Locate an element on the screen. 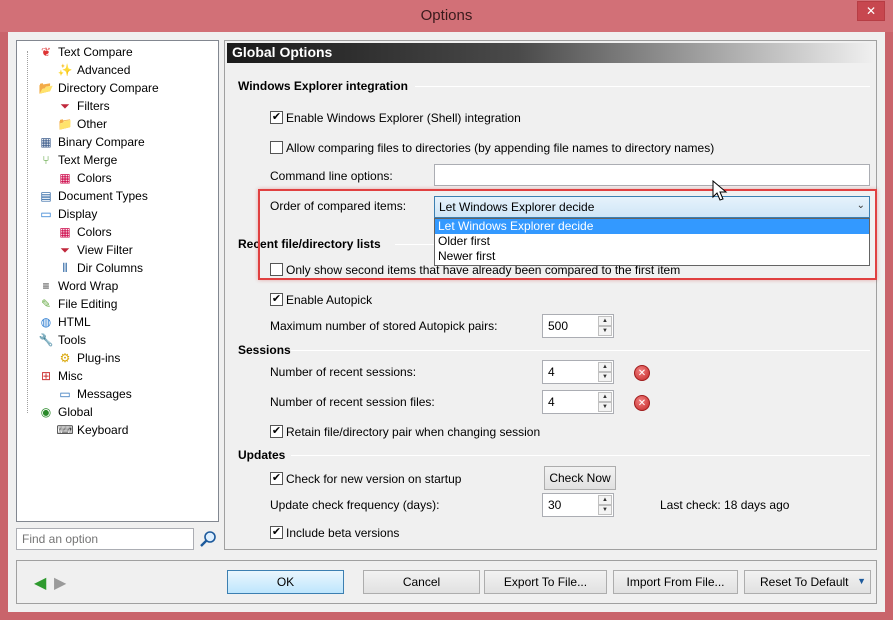 The height and width of the screenshot is (620, 893). tree-item: 🔧 Tools is located at coordinates (62, 340).